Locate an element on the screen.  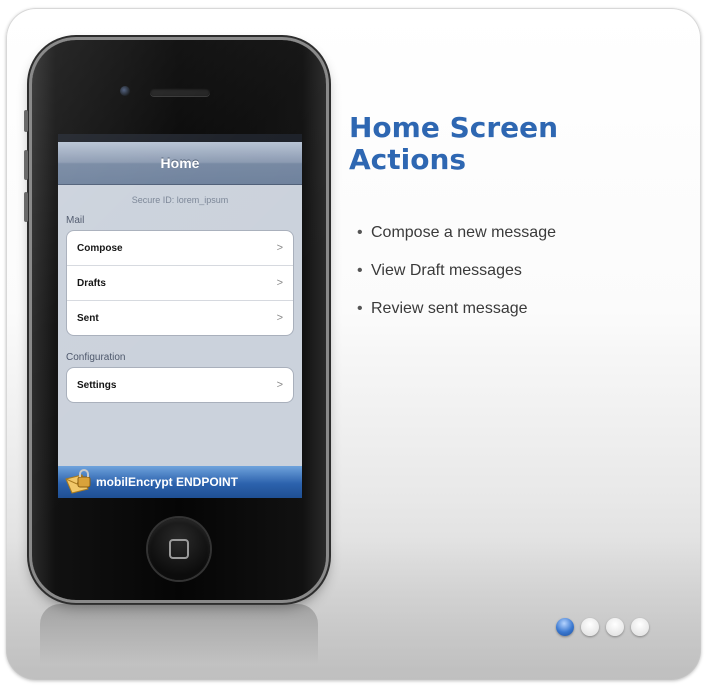
bullet-item: • Review sent message is located at coordinates (456, 319).